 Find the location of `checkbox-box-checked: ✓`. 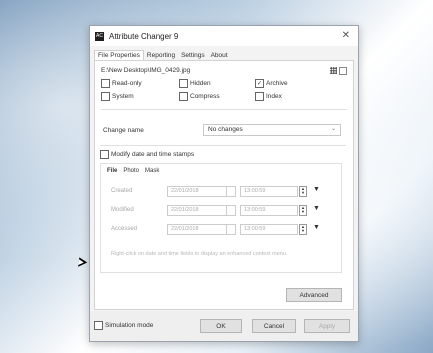

checkbox-box-checked: ✓ is located at coordinates (259, 83).